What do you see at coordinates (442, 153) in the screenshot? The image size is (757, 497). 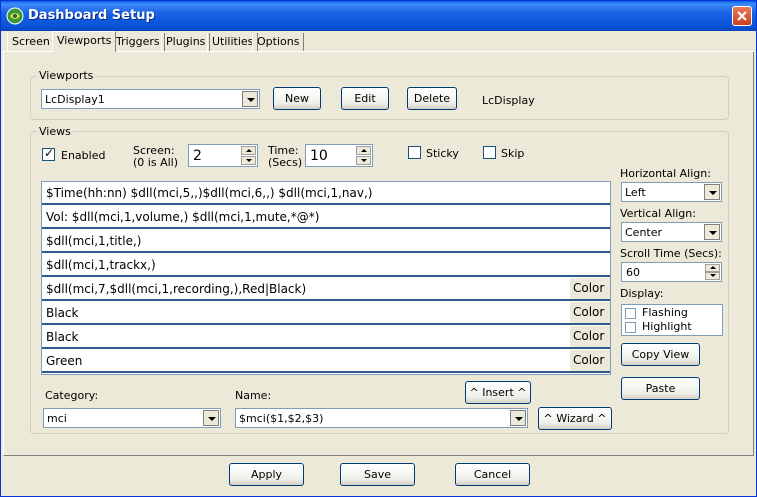 I see `sticky-label: Sticky` at bounding box center [442, 153].